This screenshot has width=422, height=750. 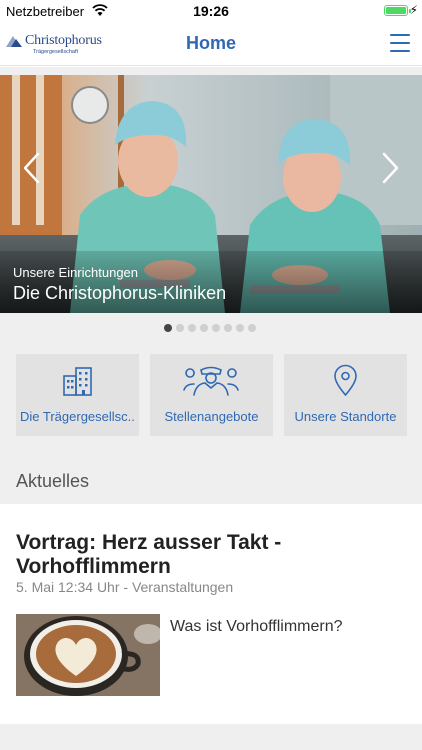 What do you see at coordinates (211, 71) in the screenshot?
I see `header-divider` at bounding box center [211, 71].